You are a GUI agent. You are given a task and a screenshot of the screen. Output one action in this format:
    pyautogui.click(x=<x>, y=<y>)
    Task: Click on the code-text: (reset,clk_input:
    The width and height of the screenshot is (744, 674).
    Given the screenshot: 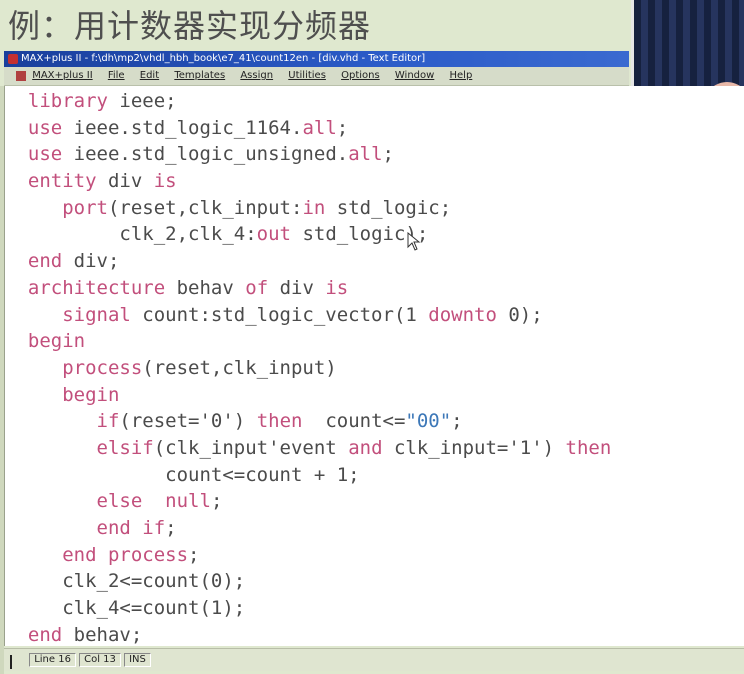 What is the action you would take?
    pyautogui.click(x=205, y=207)
    